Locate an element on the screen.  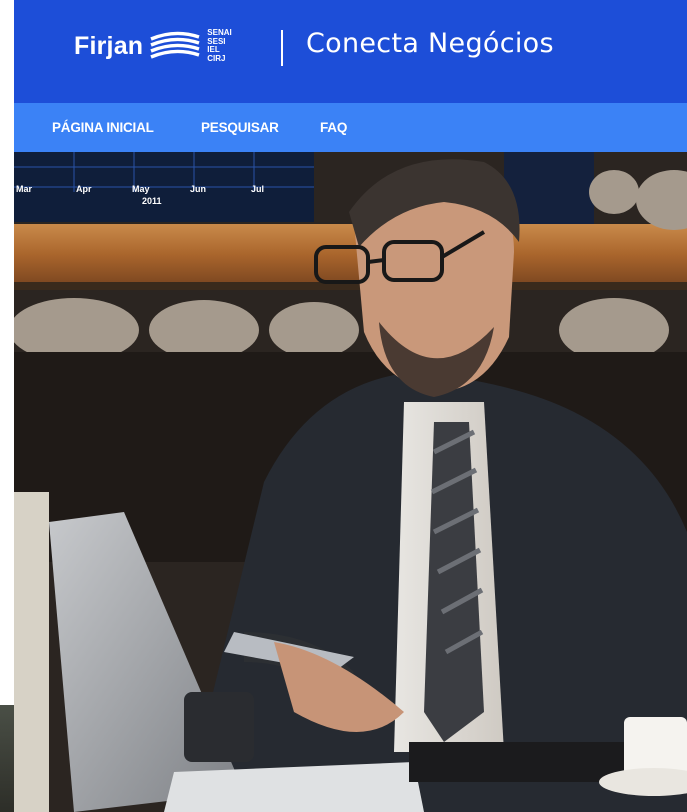
chart-label-jun: Jun is located at coordinates (198, 189).